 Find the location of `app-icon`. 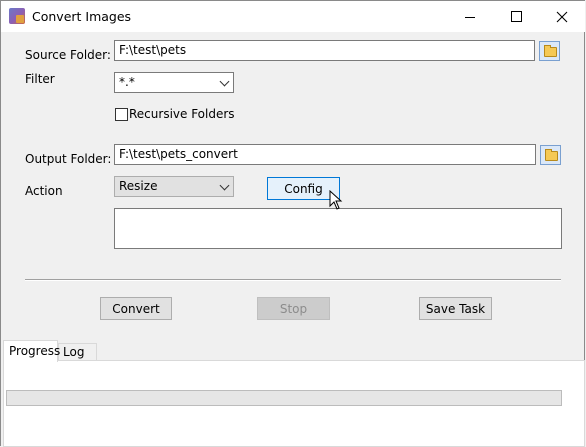

app-icon is located at coordinates (17, 16).